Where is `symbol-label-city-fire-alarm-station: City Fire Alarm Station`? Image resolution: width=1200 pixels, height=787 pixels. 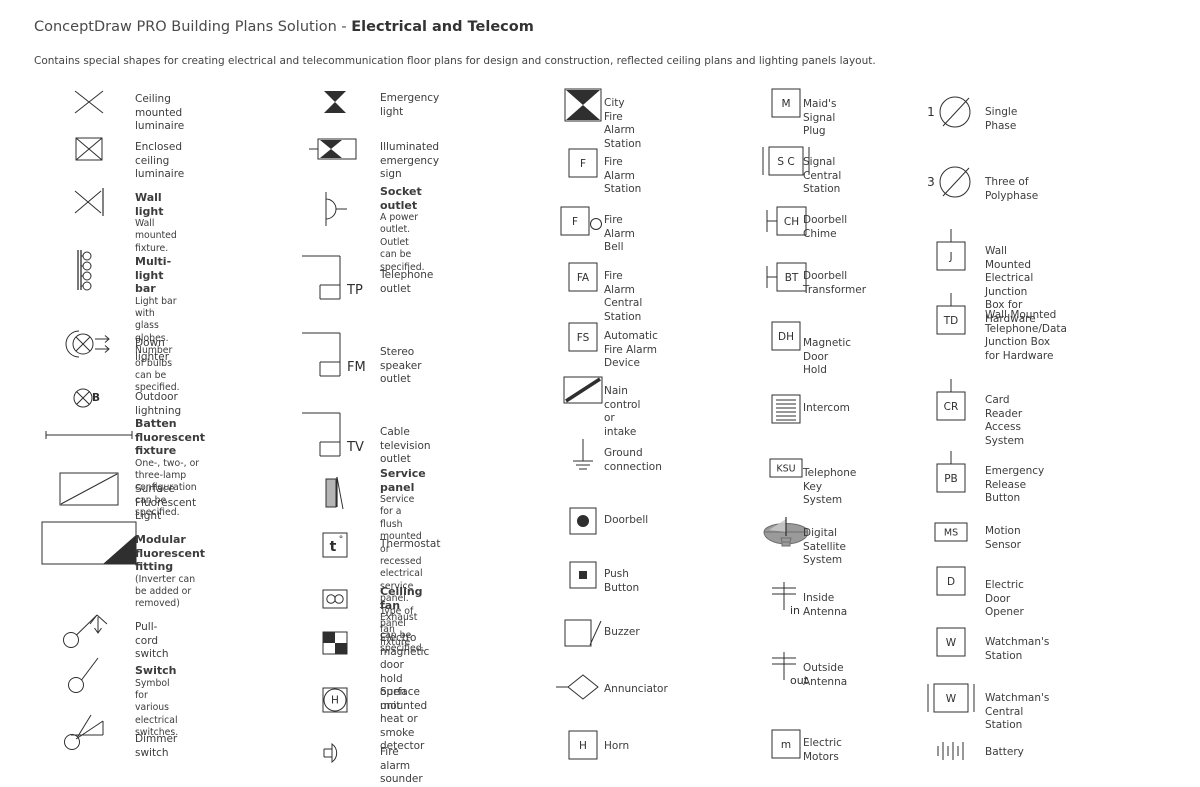
symbol-label-city-fire-alarm-station: City Fire Alarm Station is located at coordinates (622, 124).